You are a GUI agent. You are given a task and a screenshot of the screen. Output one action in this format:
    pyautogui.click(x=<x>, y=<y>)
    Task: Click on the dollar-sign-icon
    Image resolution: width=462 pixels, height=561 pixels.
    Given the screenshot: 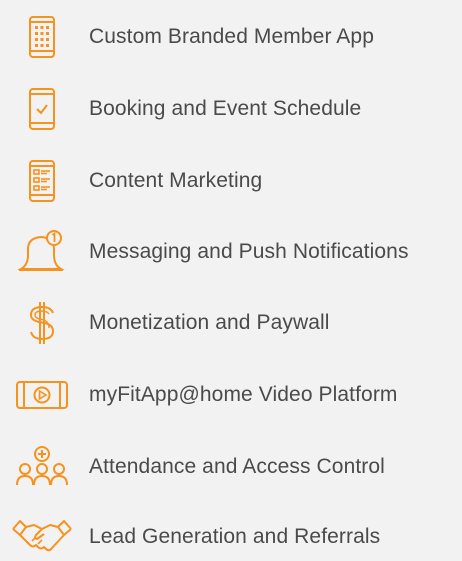 What is the action you would take?
    pyautogui.click(x=42, y=323)
    